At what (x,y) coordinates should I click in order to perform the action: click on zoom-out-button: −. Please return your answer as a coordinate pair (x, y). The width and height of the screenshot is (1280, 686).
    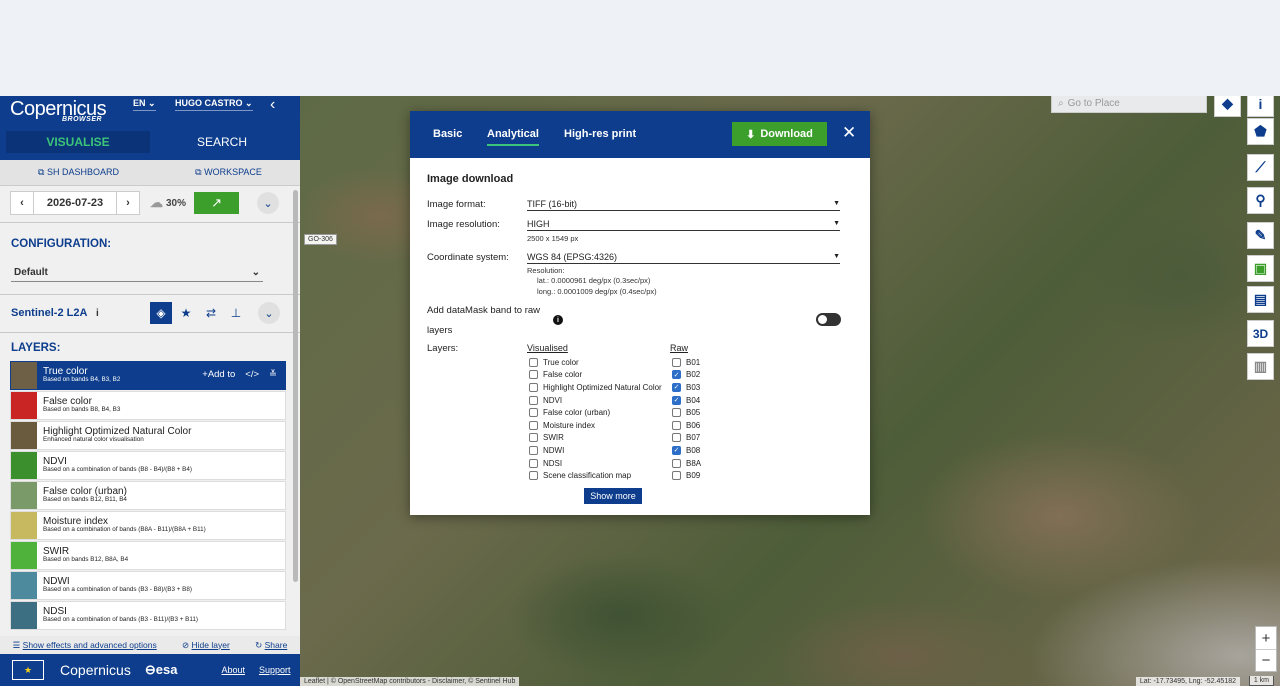
    Looking at the image, I should click on (1266, 660).